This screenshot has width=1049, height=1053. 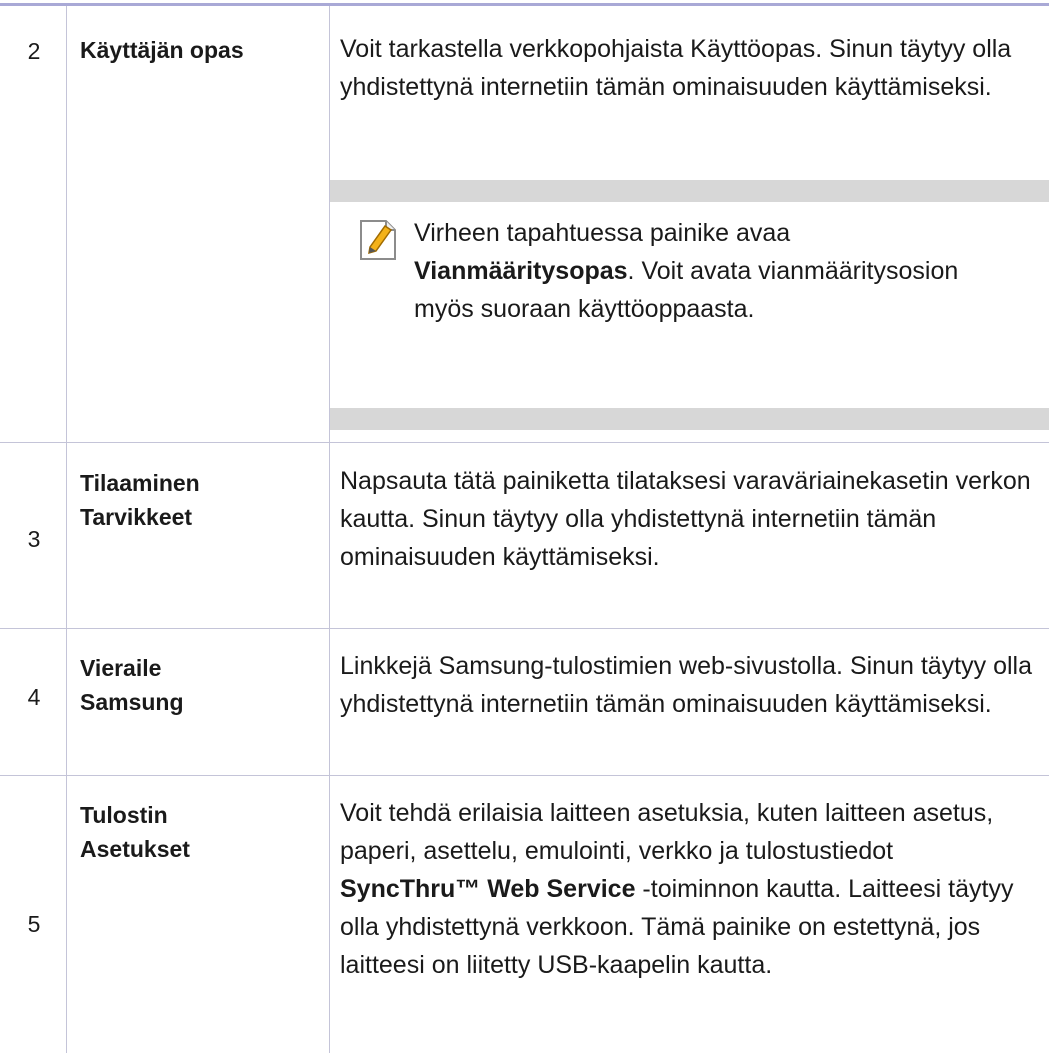 What do you see at coordinates (524, 4) in the screenshot?
I see `table-top-rule` at bounding box center [524, 4].